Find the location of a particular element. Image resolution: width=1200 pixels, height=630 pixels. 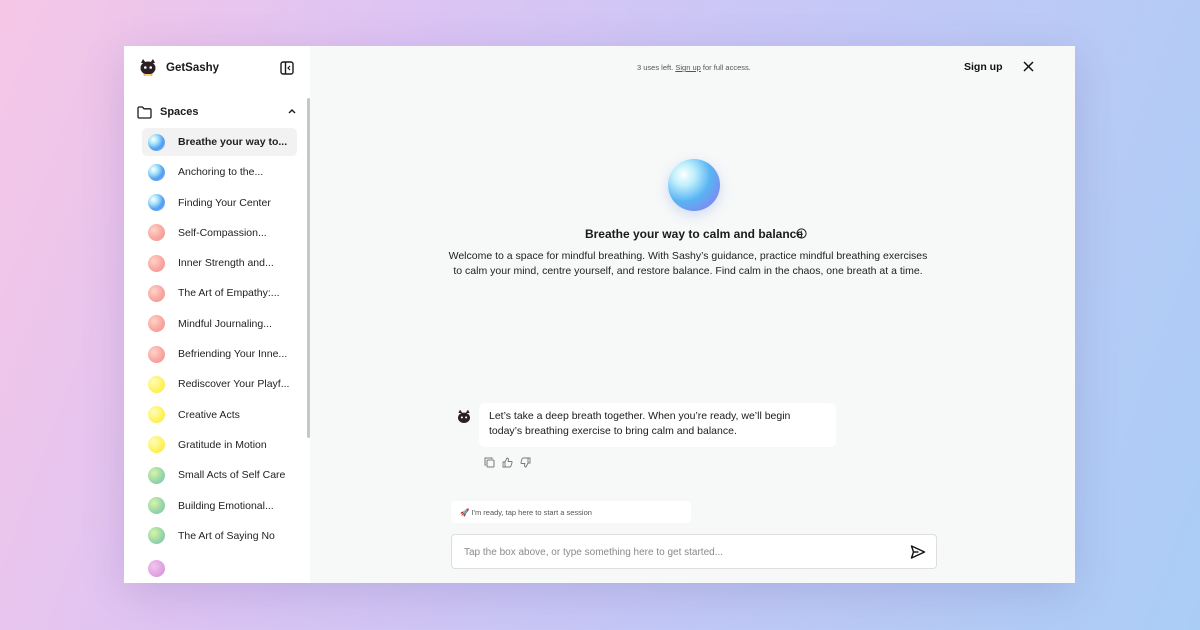

sidebar-item-label: Creative Acts is located at coordinates (209, 414).